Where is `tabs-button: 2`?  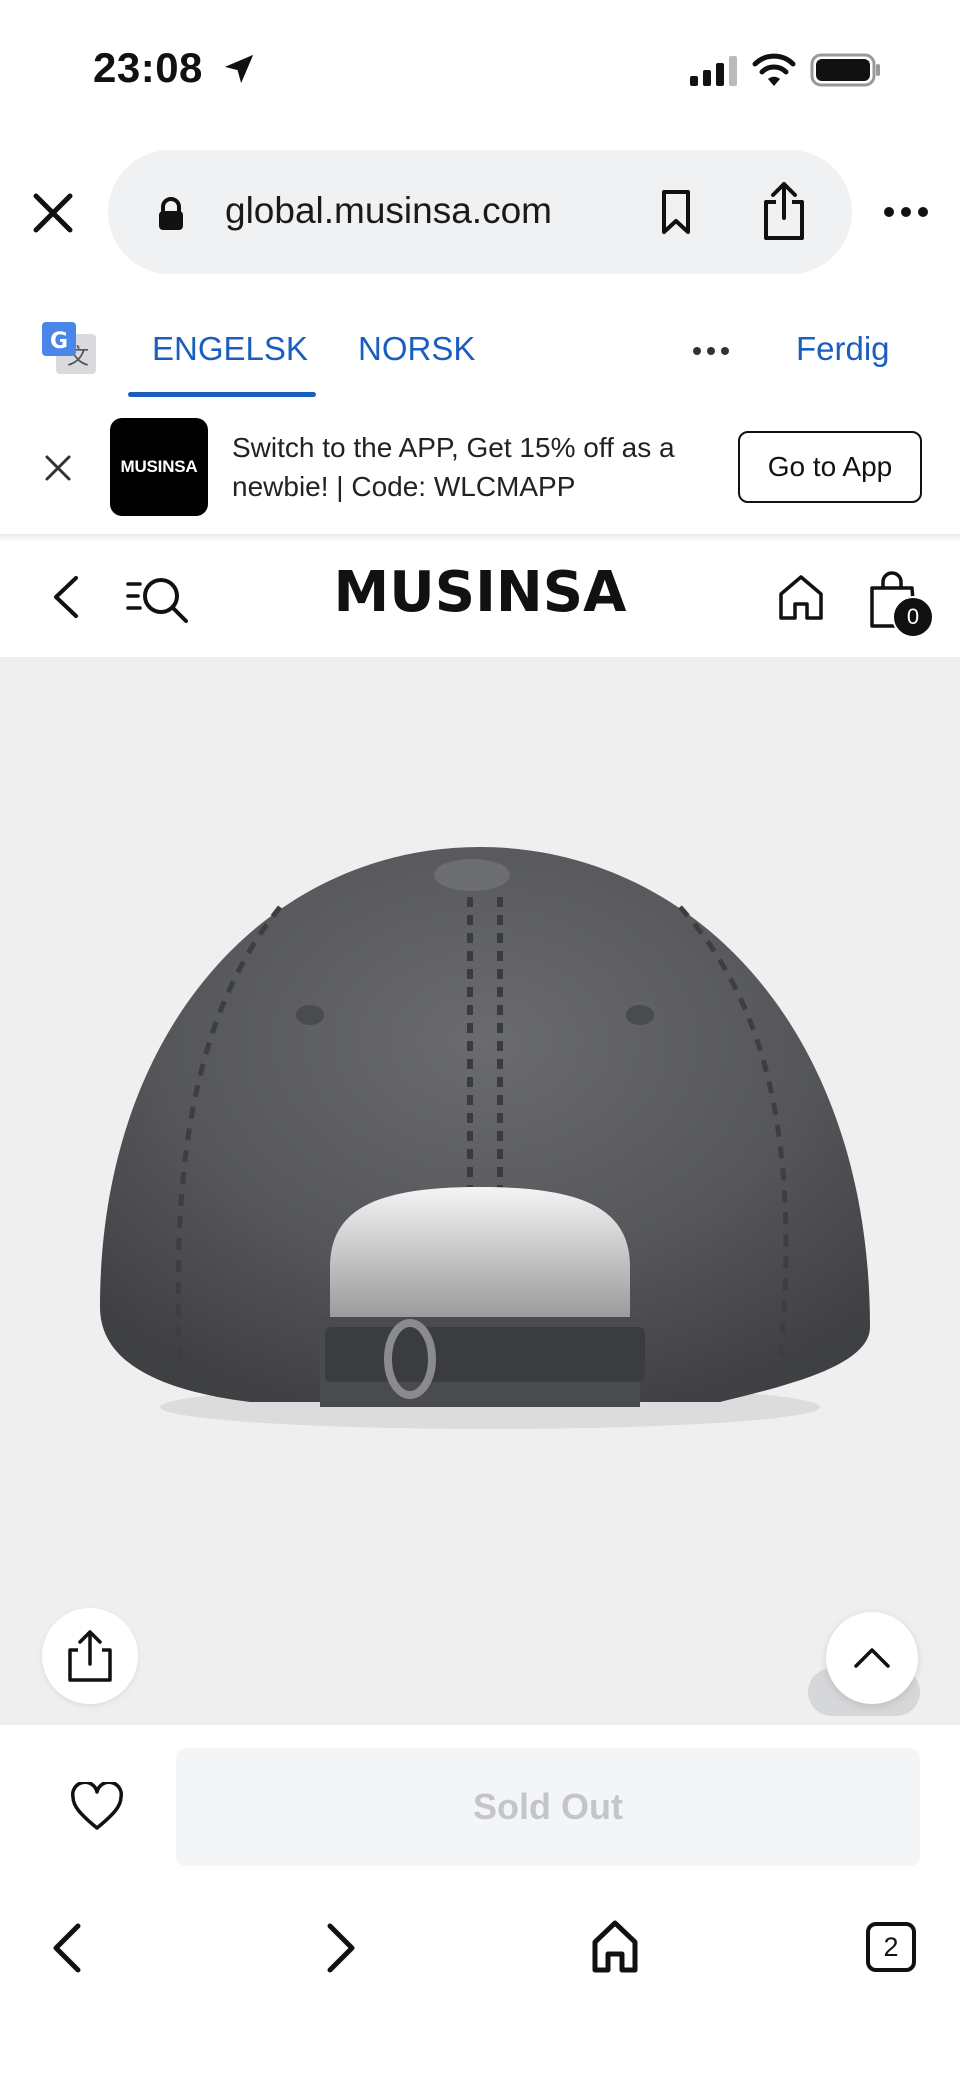
tabs-button: 2 is located at coordinates (891, 1947).